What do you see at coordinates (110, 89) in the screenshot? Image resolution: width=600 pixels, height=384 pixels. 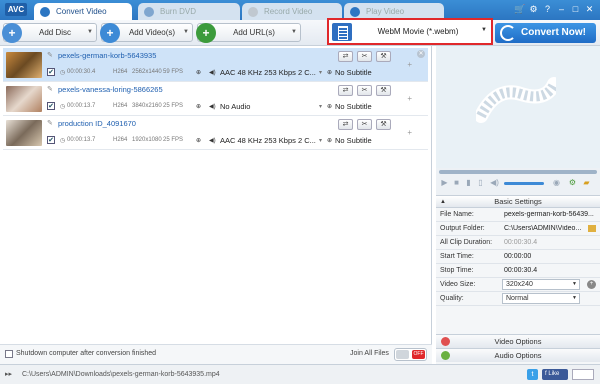 I see `file-name: pexels-vanessa-loring-5866265` at bounding box center [110, 89].